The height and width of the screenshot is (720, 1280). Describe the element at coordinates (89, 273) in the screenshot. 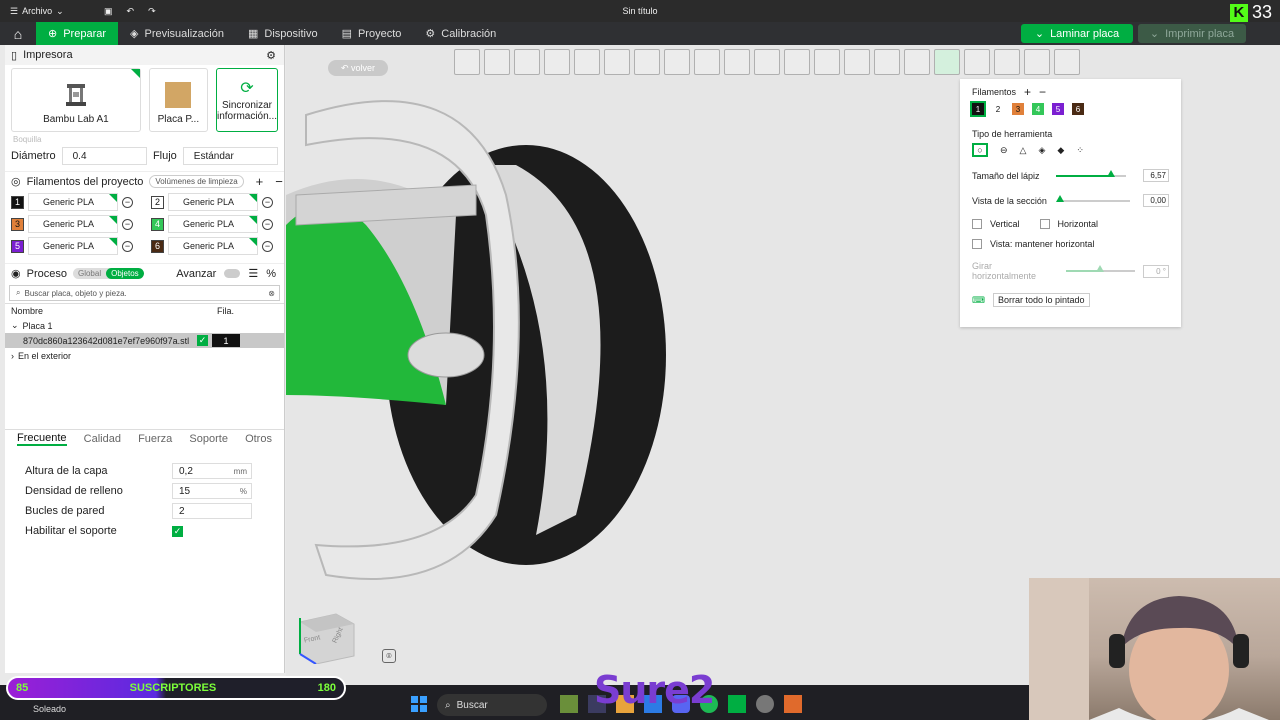

I see `global-toggle: Global` at that location.